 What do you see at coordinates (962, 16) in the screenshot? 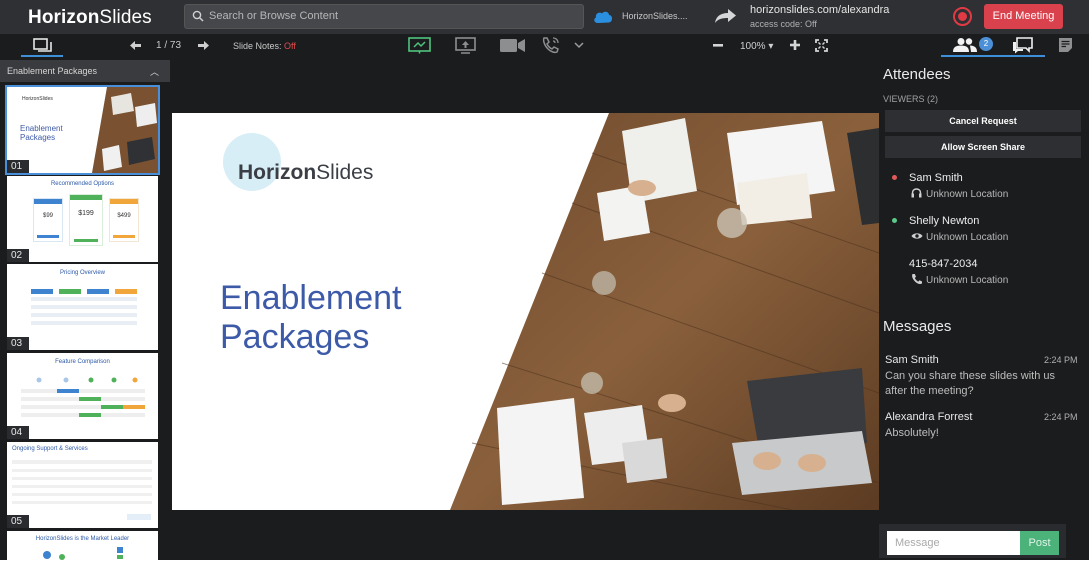
I see `record-icon` at bounding box center [962, 16].